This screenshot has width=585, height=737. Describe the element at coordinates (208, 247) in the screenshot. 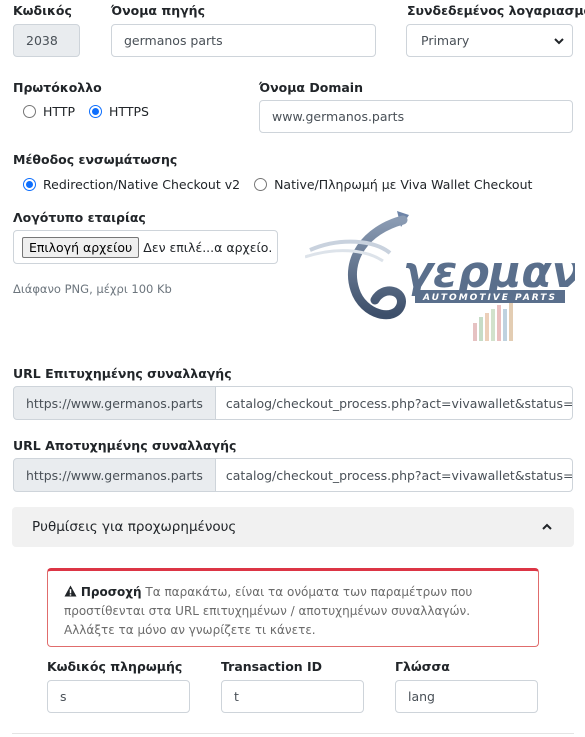

I see `file-status: Δεν επιλέ...α αρχείο.` at that location.